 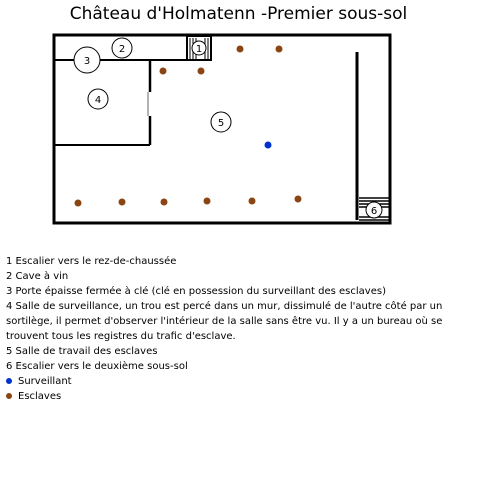 I want to click on room-4-label: 4, so click(x=98, y=100).